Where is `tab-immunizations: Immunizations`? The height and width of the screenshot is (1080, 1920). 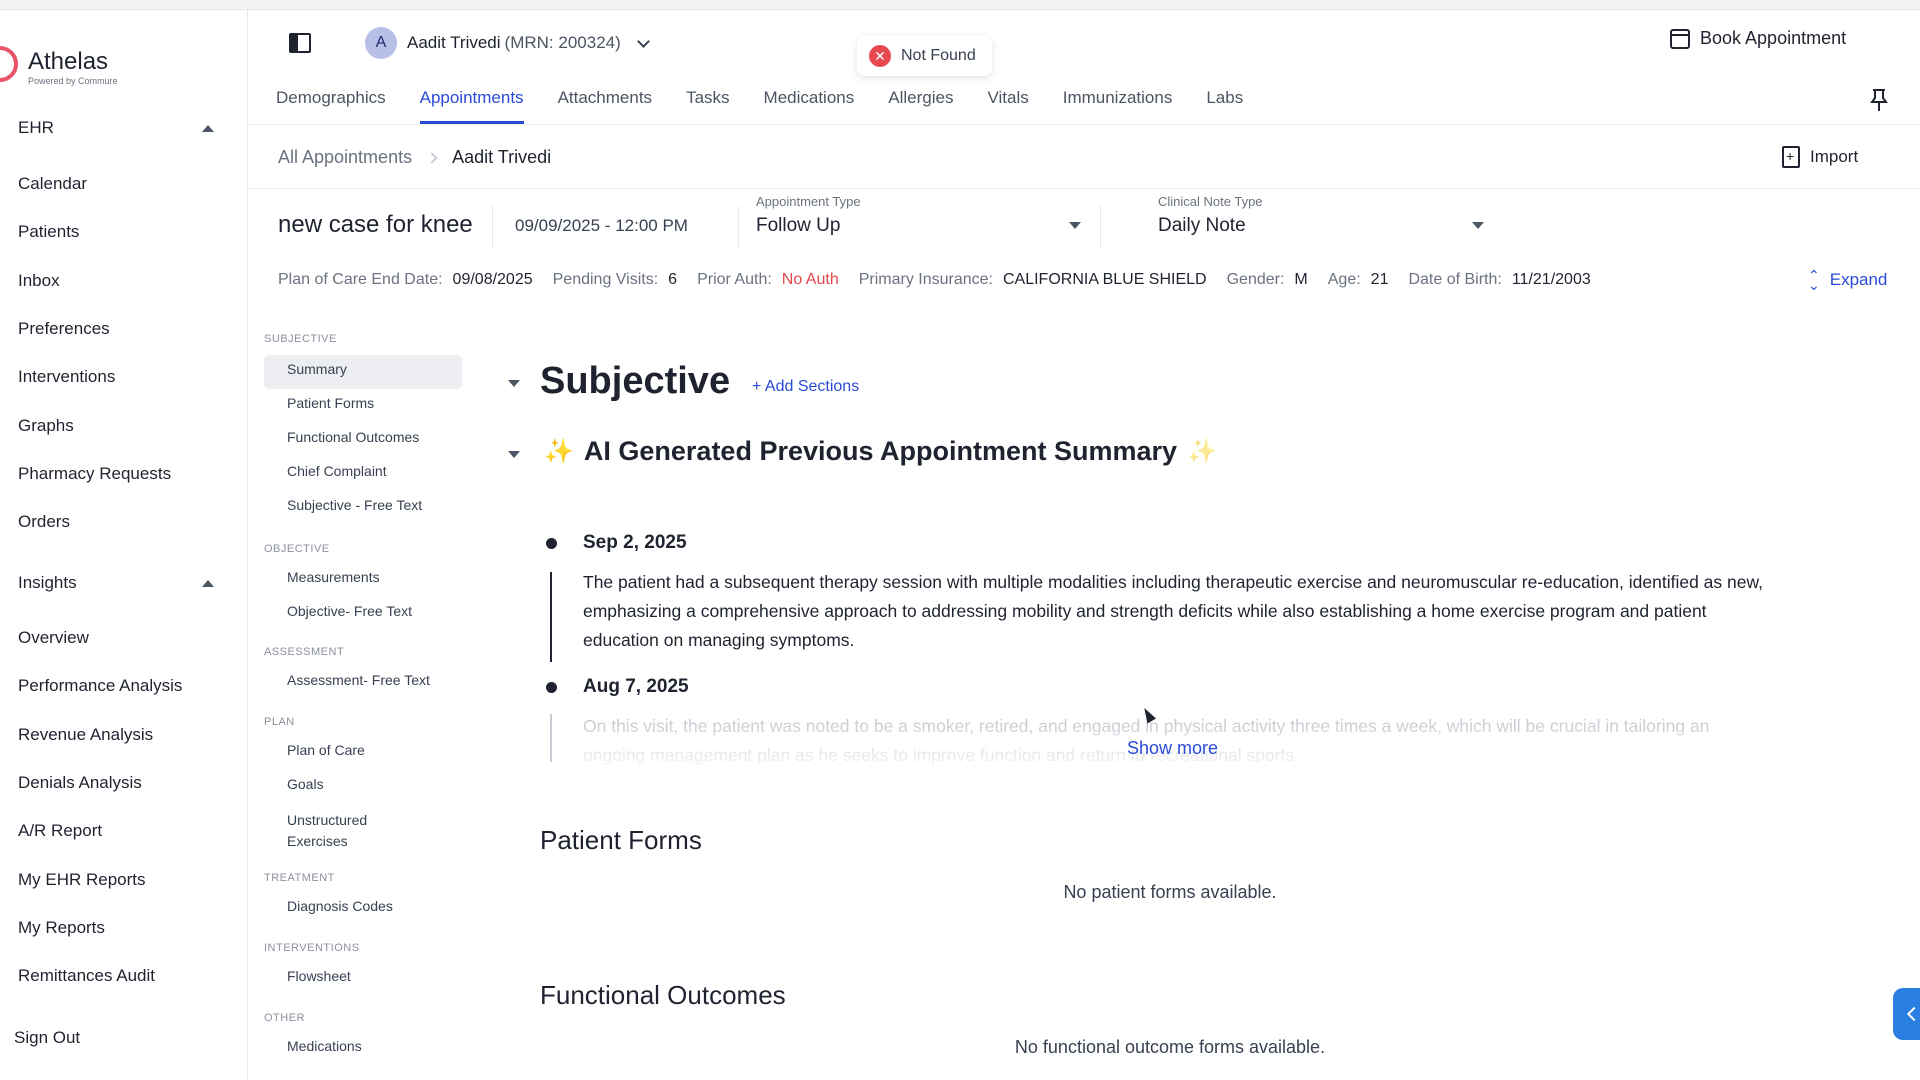
tab-immunizations: Immunizations is located at coordinates (1118, 105).